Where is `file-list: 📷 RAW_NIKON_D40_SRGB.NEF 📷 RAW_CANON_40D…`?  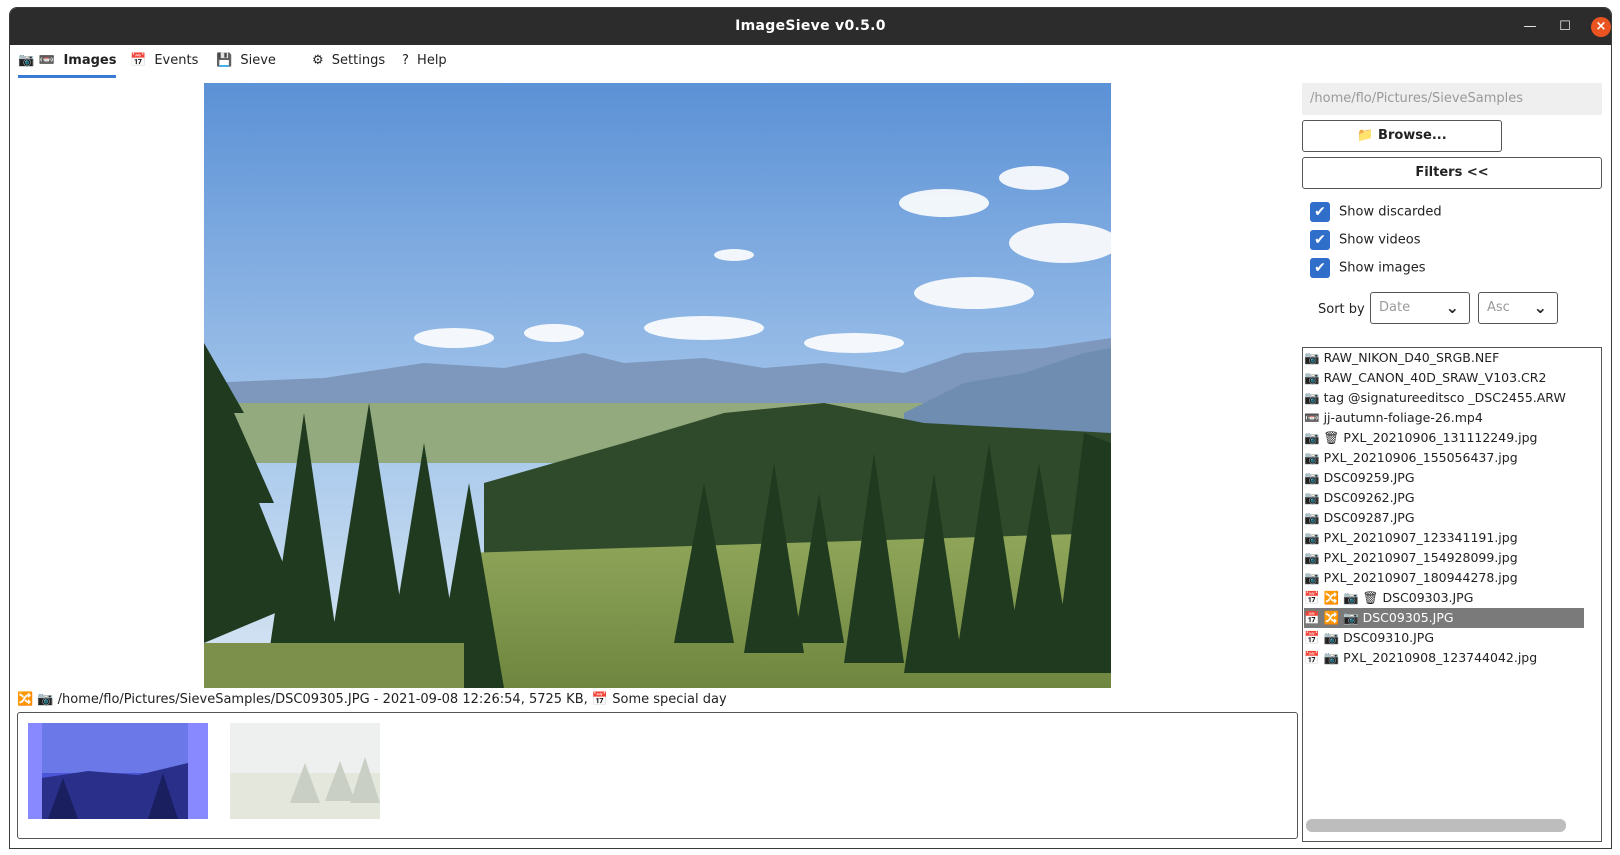
file-list: 📷 RAW_NIKON_D40_SRGB.NEF 📷 RAW_CANON_40D… is located at coordinates (1452, 594).